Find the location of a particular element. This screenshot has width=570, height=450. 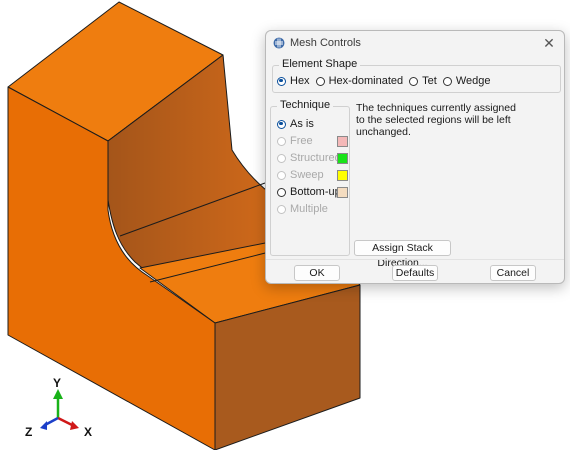

radio-hex-label: Hex is located at coordinates (300, 81).